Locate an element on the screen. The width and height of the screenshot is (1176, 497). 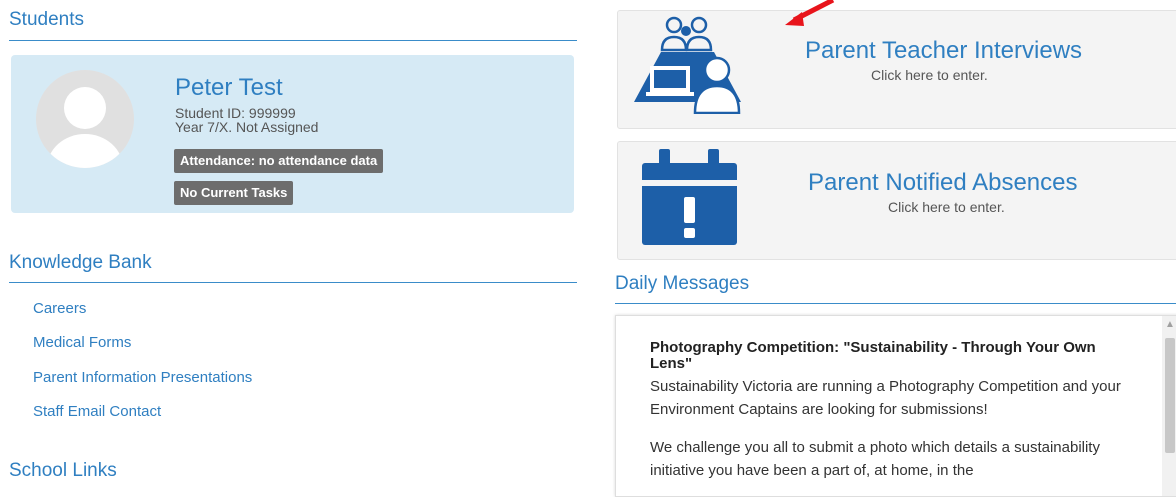
absences-subtitle: Click here to enter. is located at coordinates (946, 207).